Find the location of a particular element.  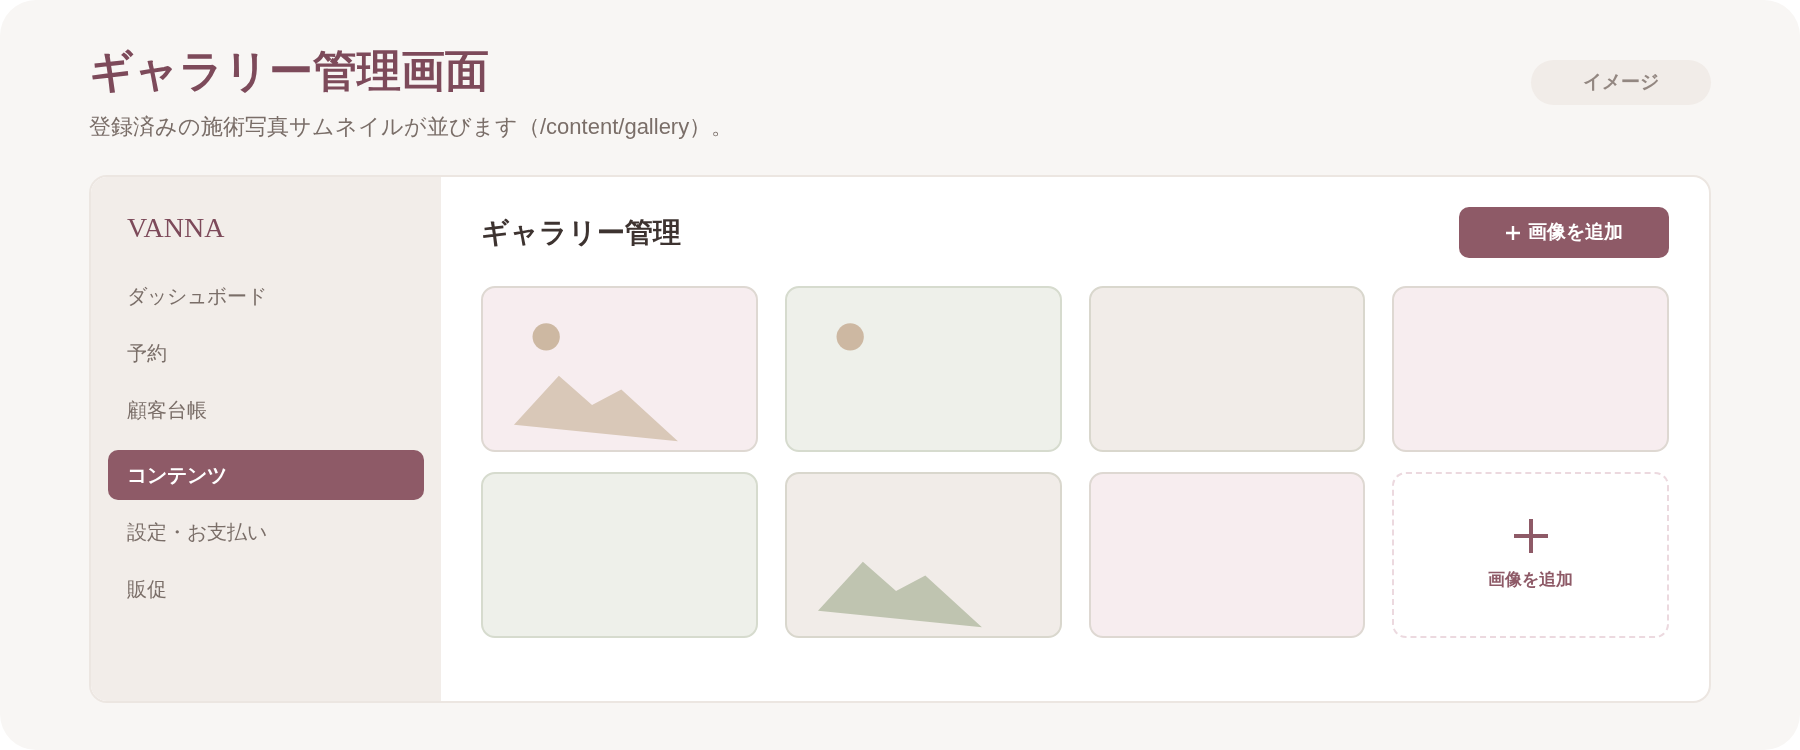

nav-item: 販促 is located at coordinates (266, 589).